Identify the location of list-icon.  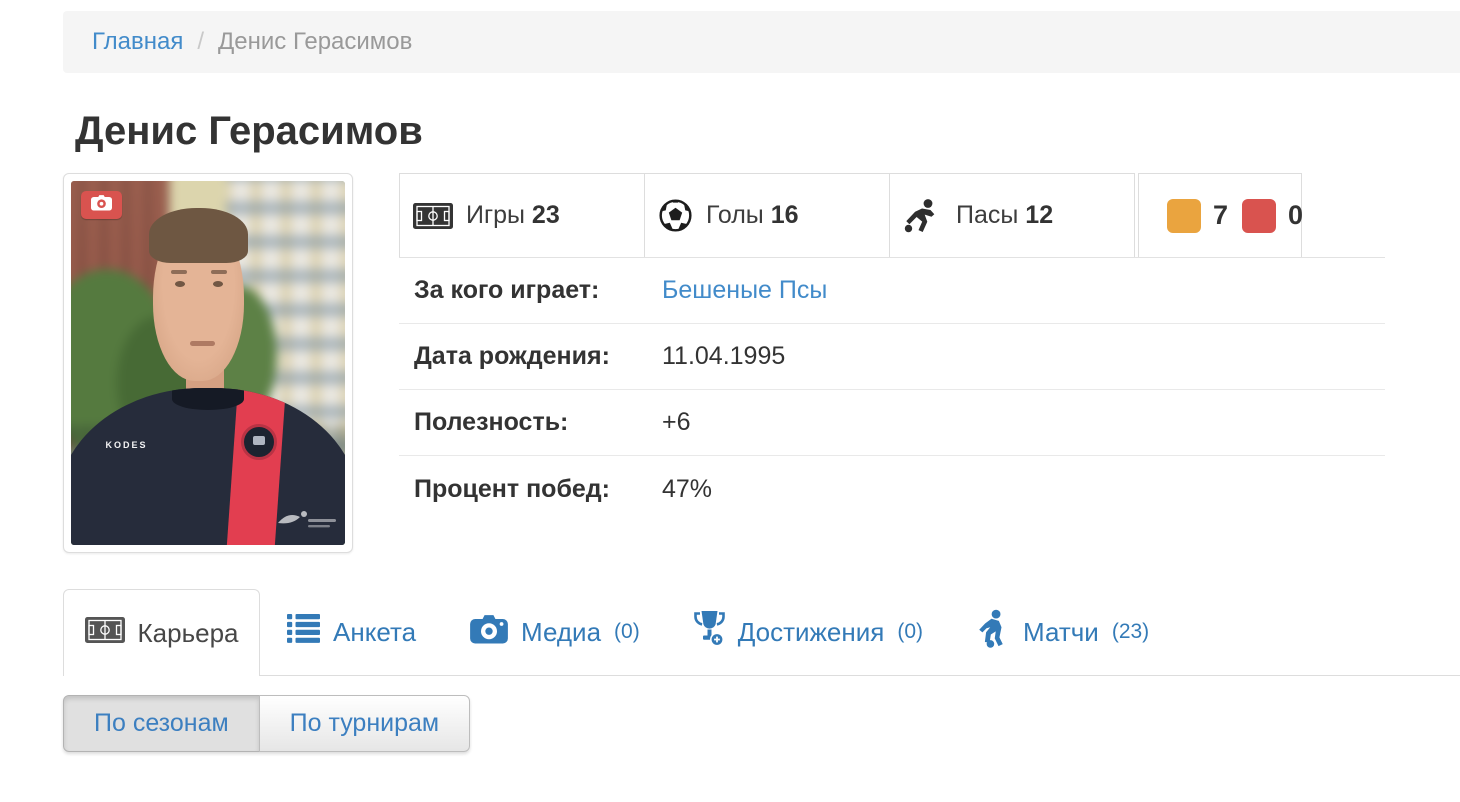
(303, 632).